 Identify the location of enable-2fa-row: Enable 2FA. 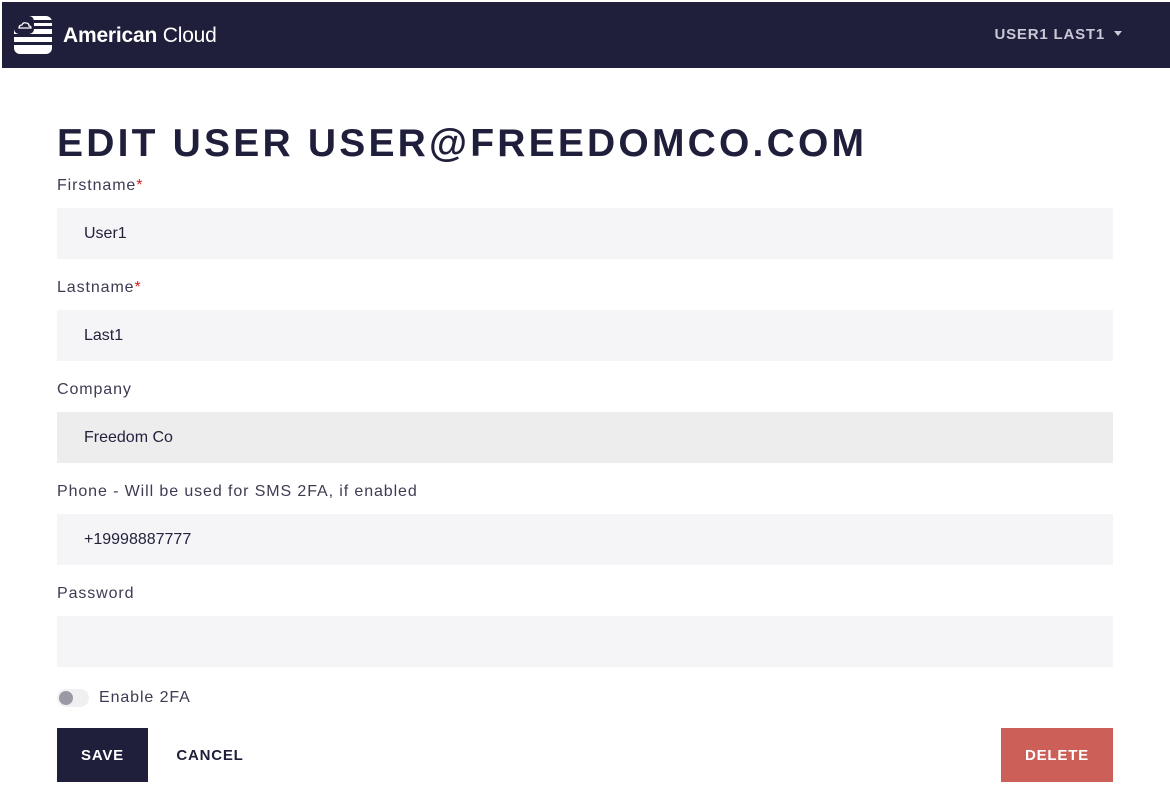
(124, 698).